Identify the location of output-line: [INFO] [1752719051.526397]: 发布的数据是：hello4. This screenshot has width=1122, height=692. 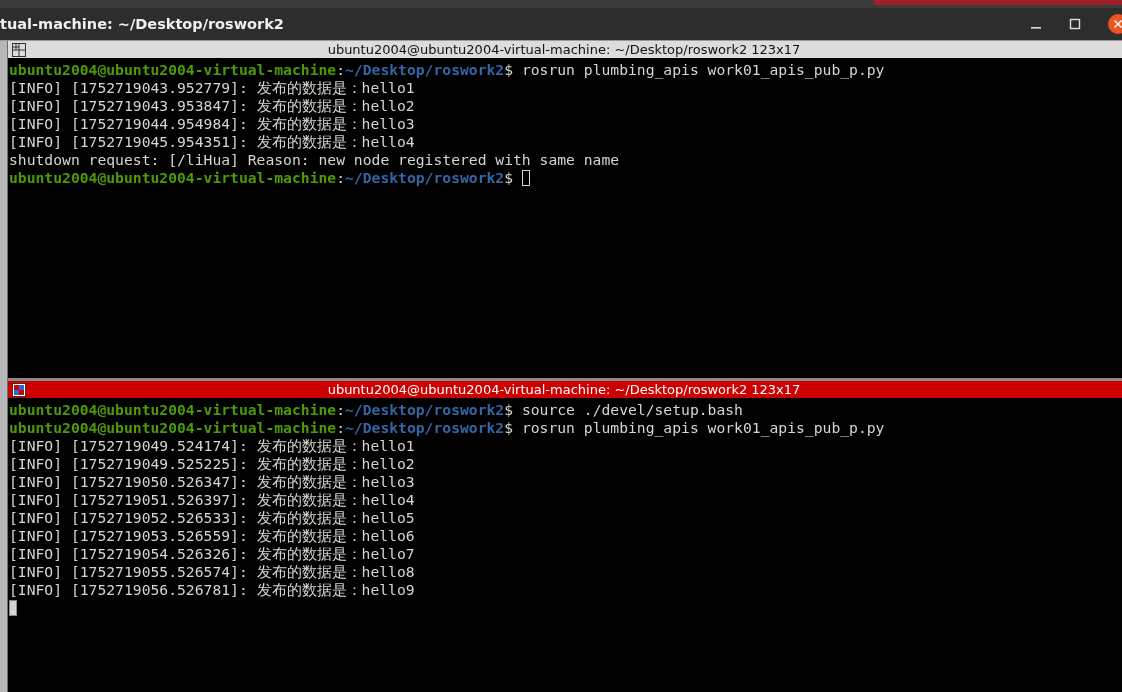
(212, 500).